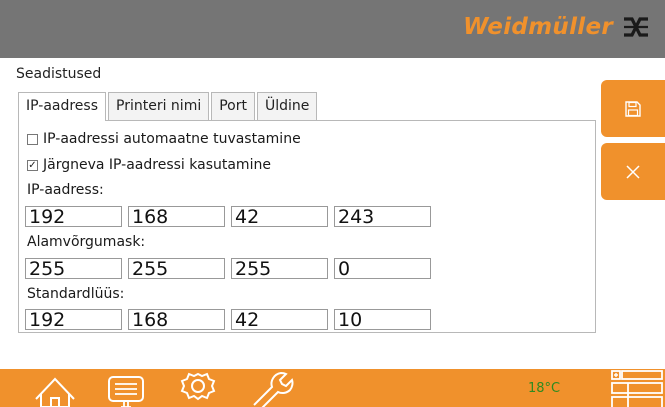  Describe the element at coordinates (32, 139) in the screenshot. I see `auto-detect-checkbox` at that location.